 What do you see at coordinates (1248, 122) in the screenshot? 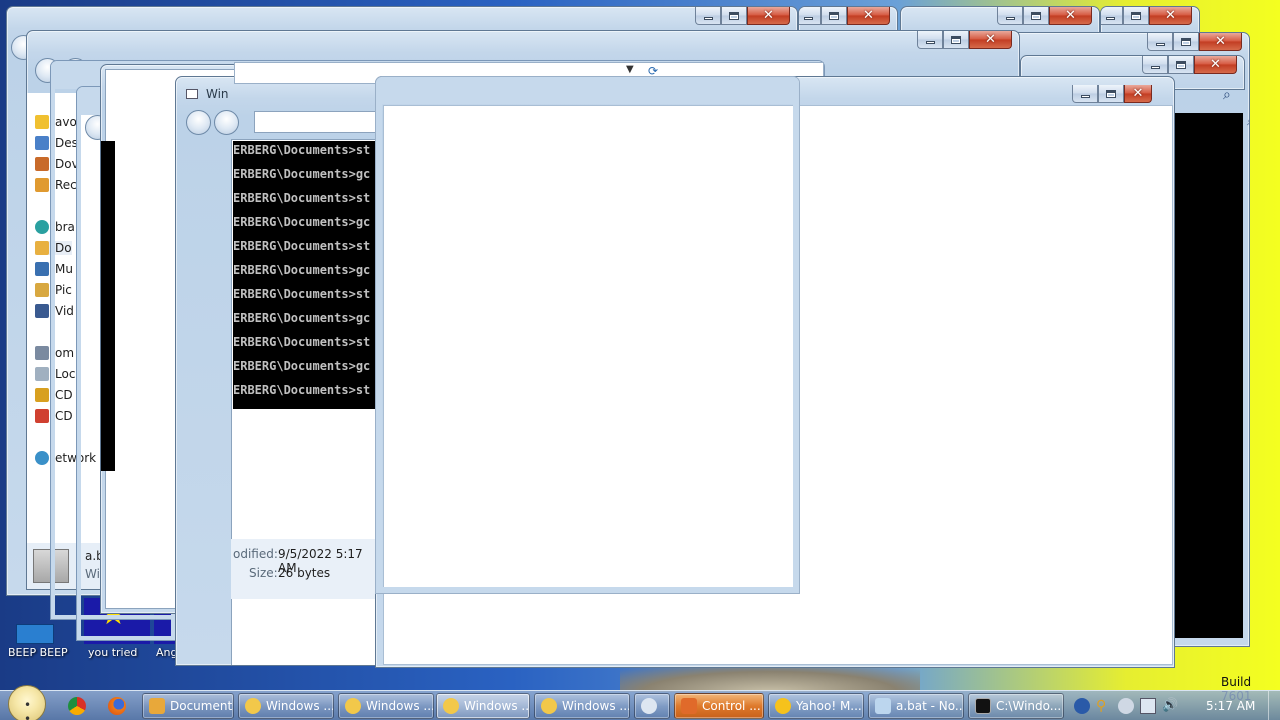
I see `search-icon: ⌕` at bounding box center [1248, 122].